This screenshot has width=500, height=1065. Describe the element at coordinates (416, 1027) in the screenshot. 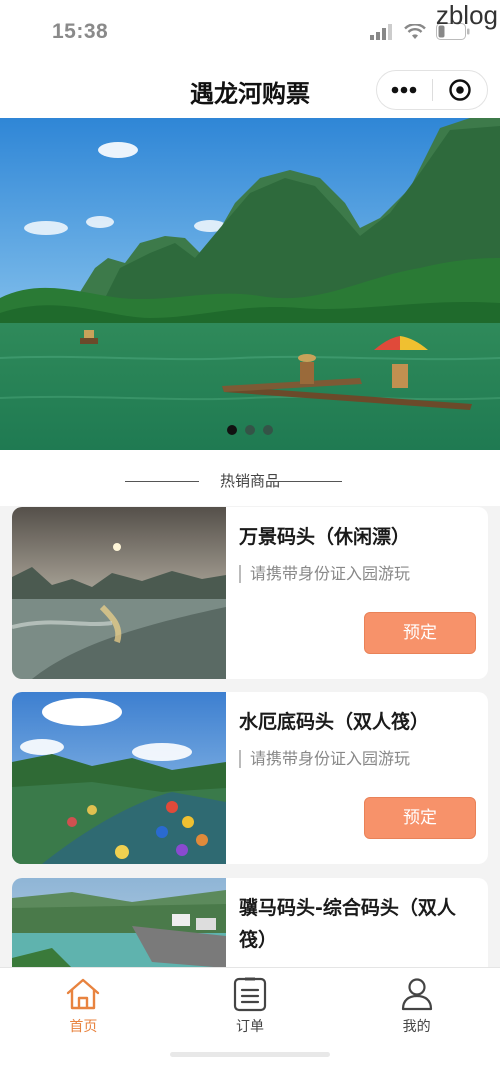

I see `tab-profile-label: 我的` at that location.